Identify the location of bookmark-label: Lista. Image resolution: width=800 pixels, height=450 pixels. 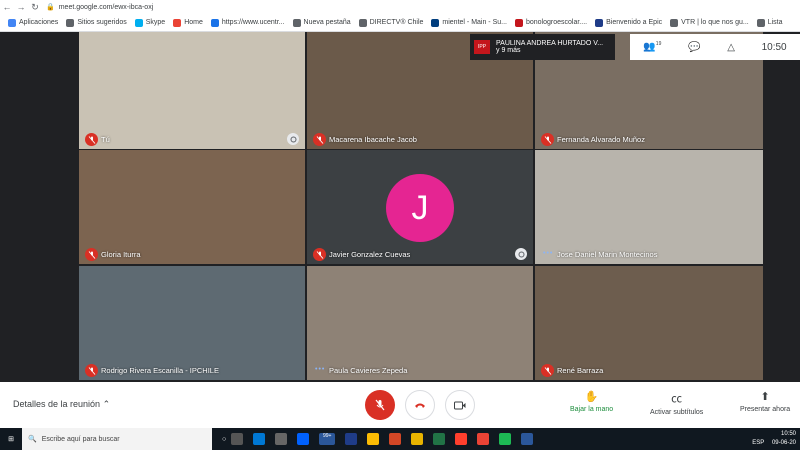
(775, 22).